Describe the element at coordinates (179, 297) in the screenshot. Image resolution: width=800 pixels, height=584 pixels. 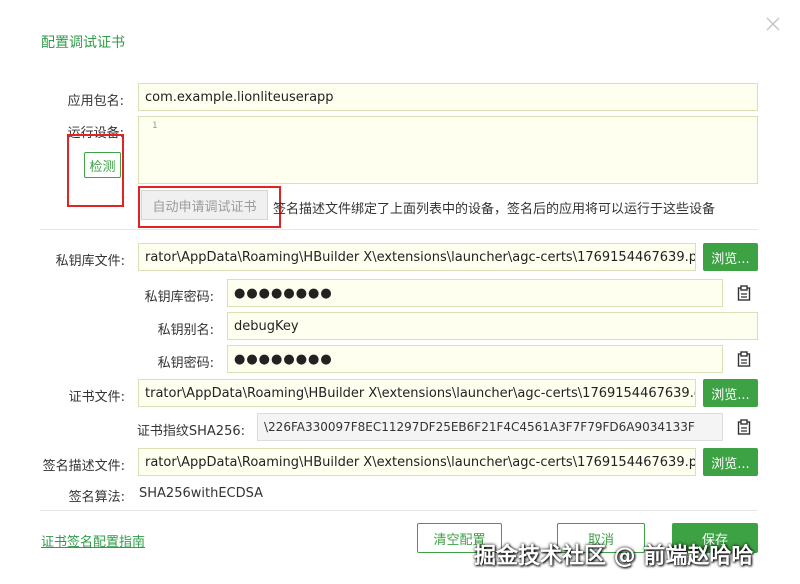
I see `keystore-password-label: 私钥库密码:` at that location.